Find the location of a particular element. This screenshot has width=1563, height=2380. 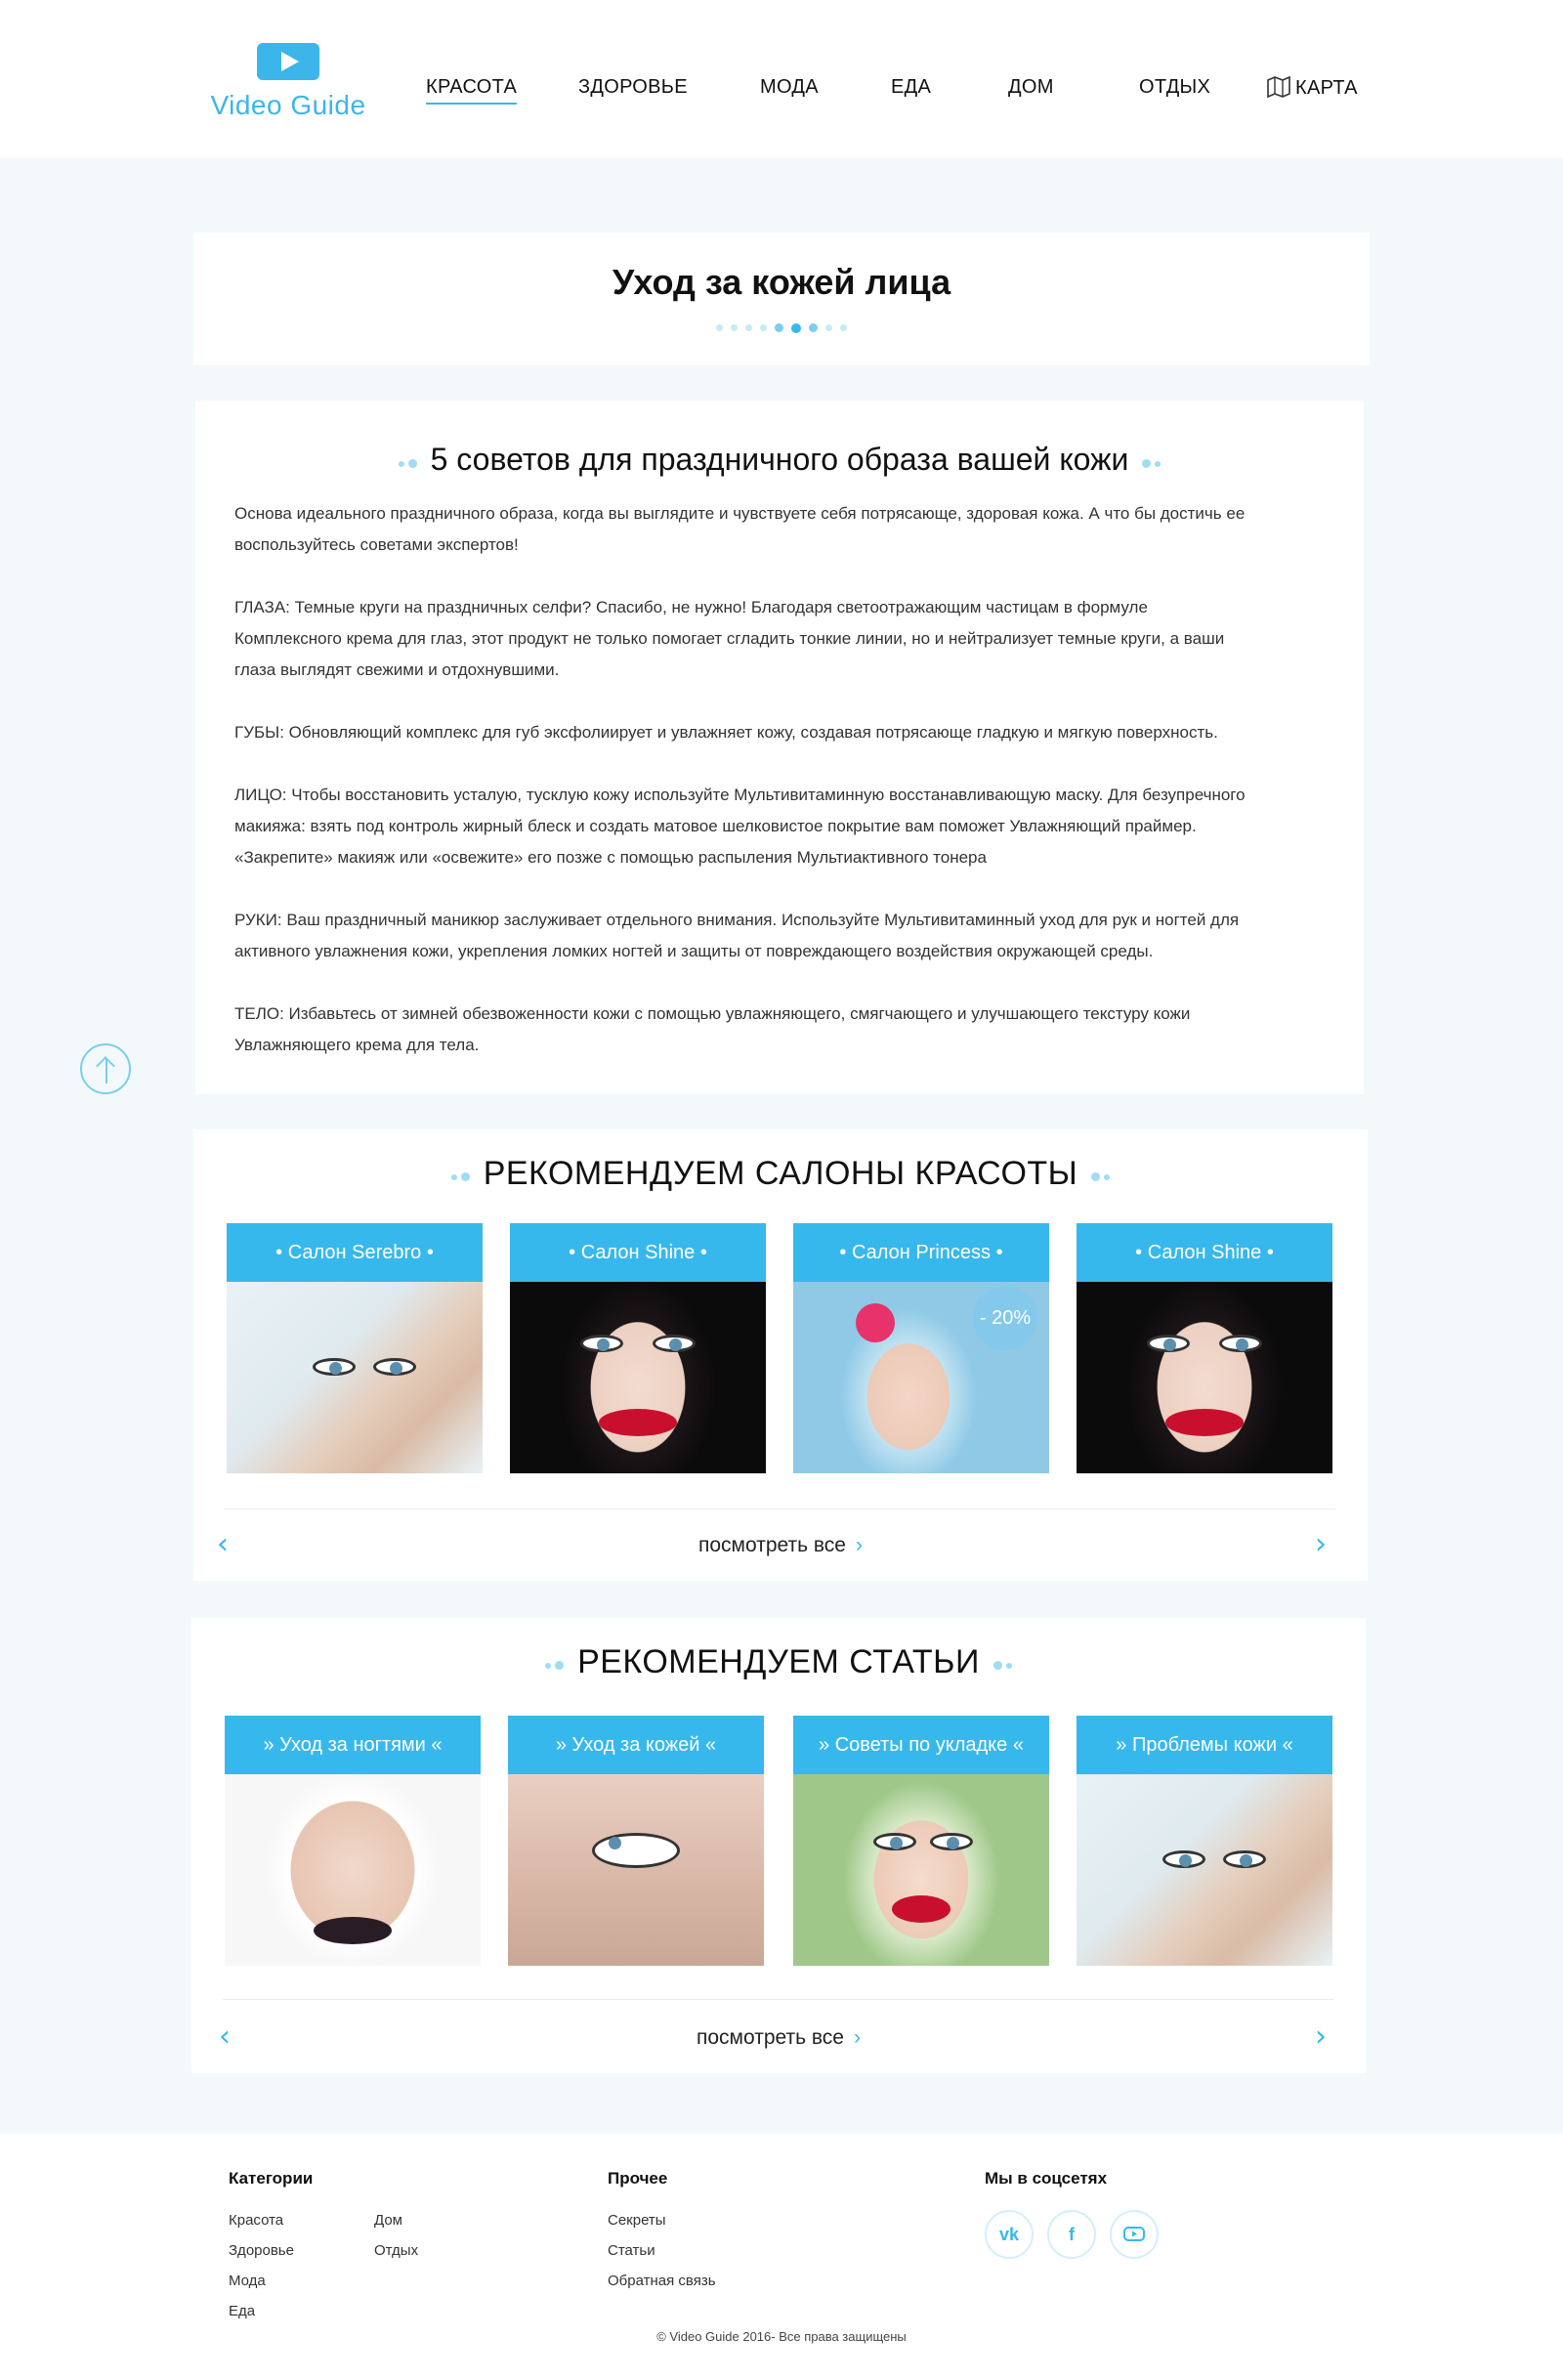

play-icon is located at coordinates (288, 61).